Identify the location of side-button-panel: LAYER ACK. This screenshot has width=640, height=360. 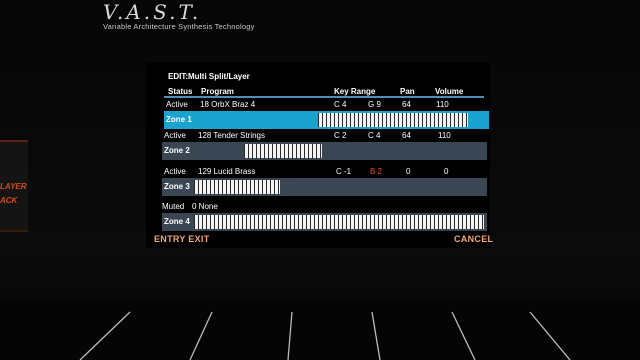
(14, 186).